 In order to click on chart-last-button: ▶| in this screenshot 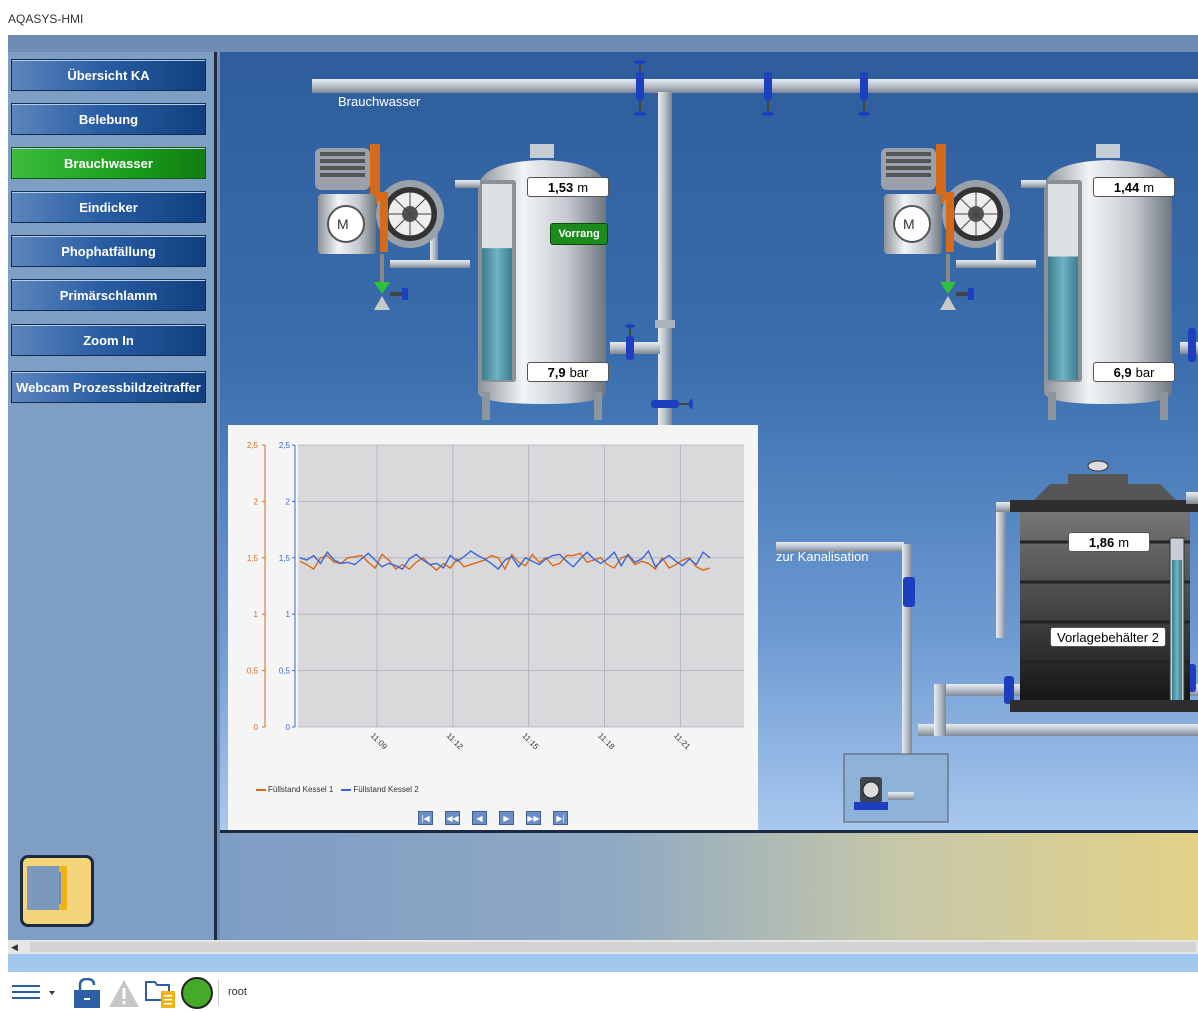, I will do `click(560, 818)`.